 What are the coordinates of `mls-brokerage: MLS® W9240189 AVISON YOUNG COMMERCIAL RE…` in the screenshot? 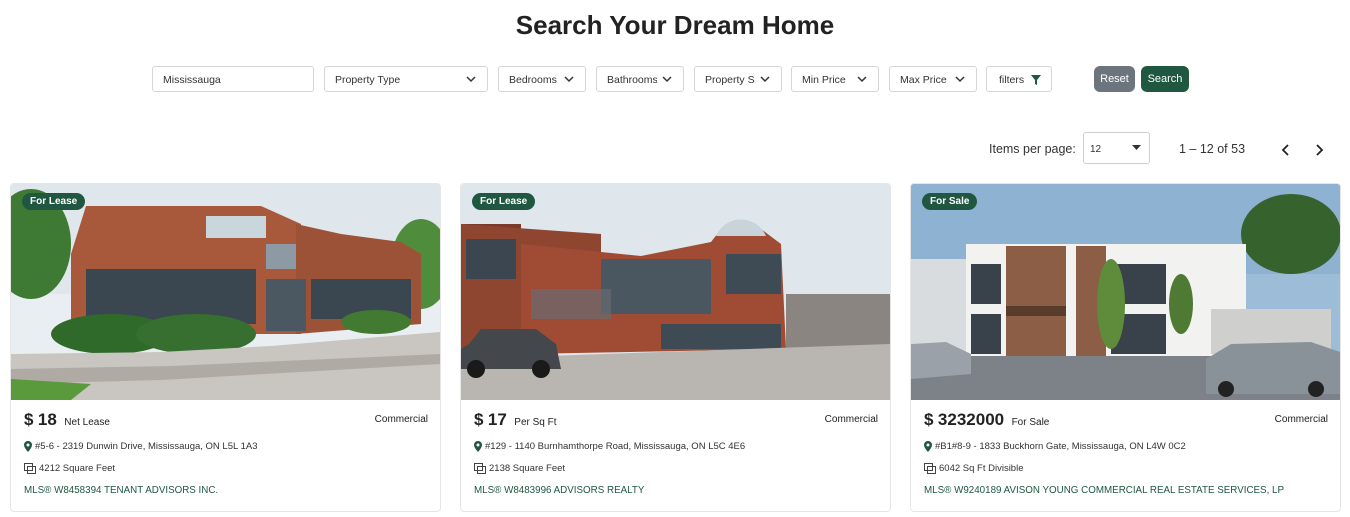 It's located at (1104, 490).